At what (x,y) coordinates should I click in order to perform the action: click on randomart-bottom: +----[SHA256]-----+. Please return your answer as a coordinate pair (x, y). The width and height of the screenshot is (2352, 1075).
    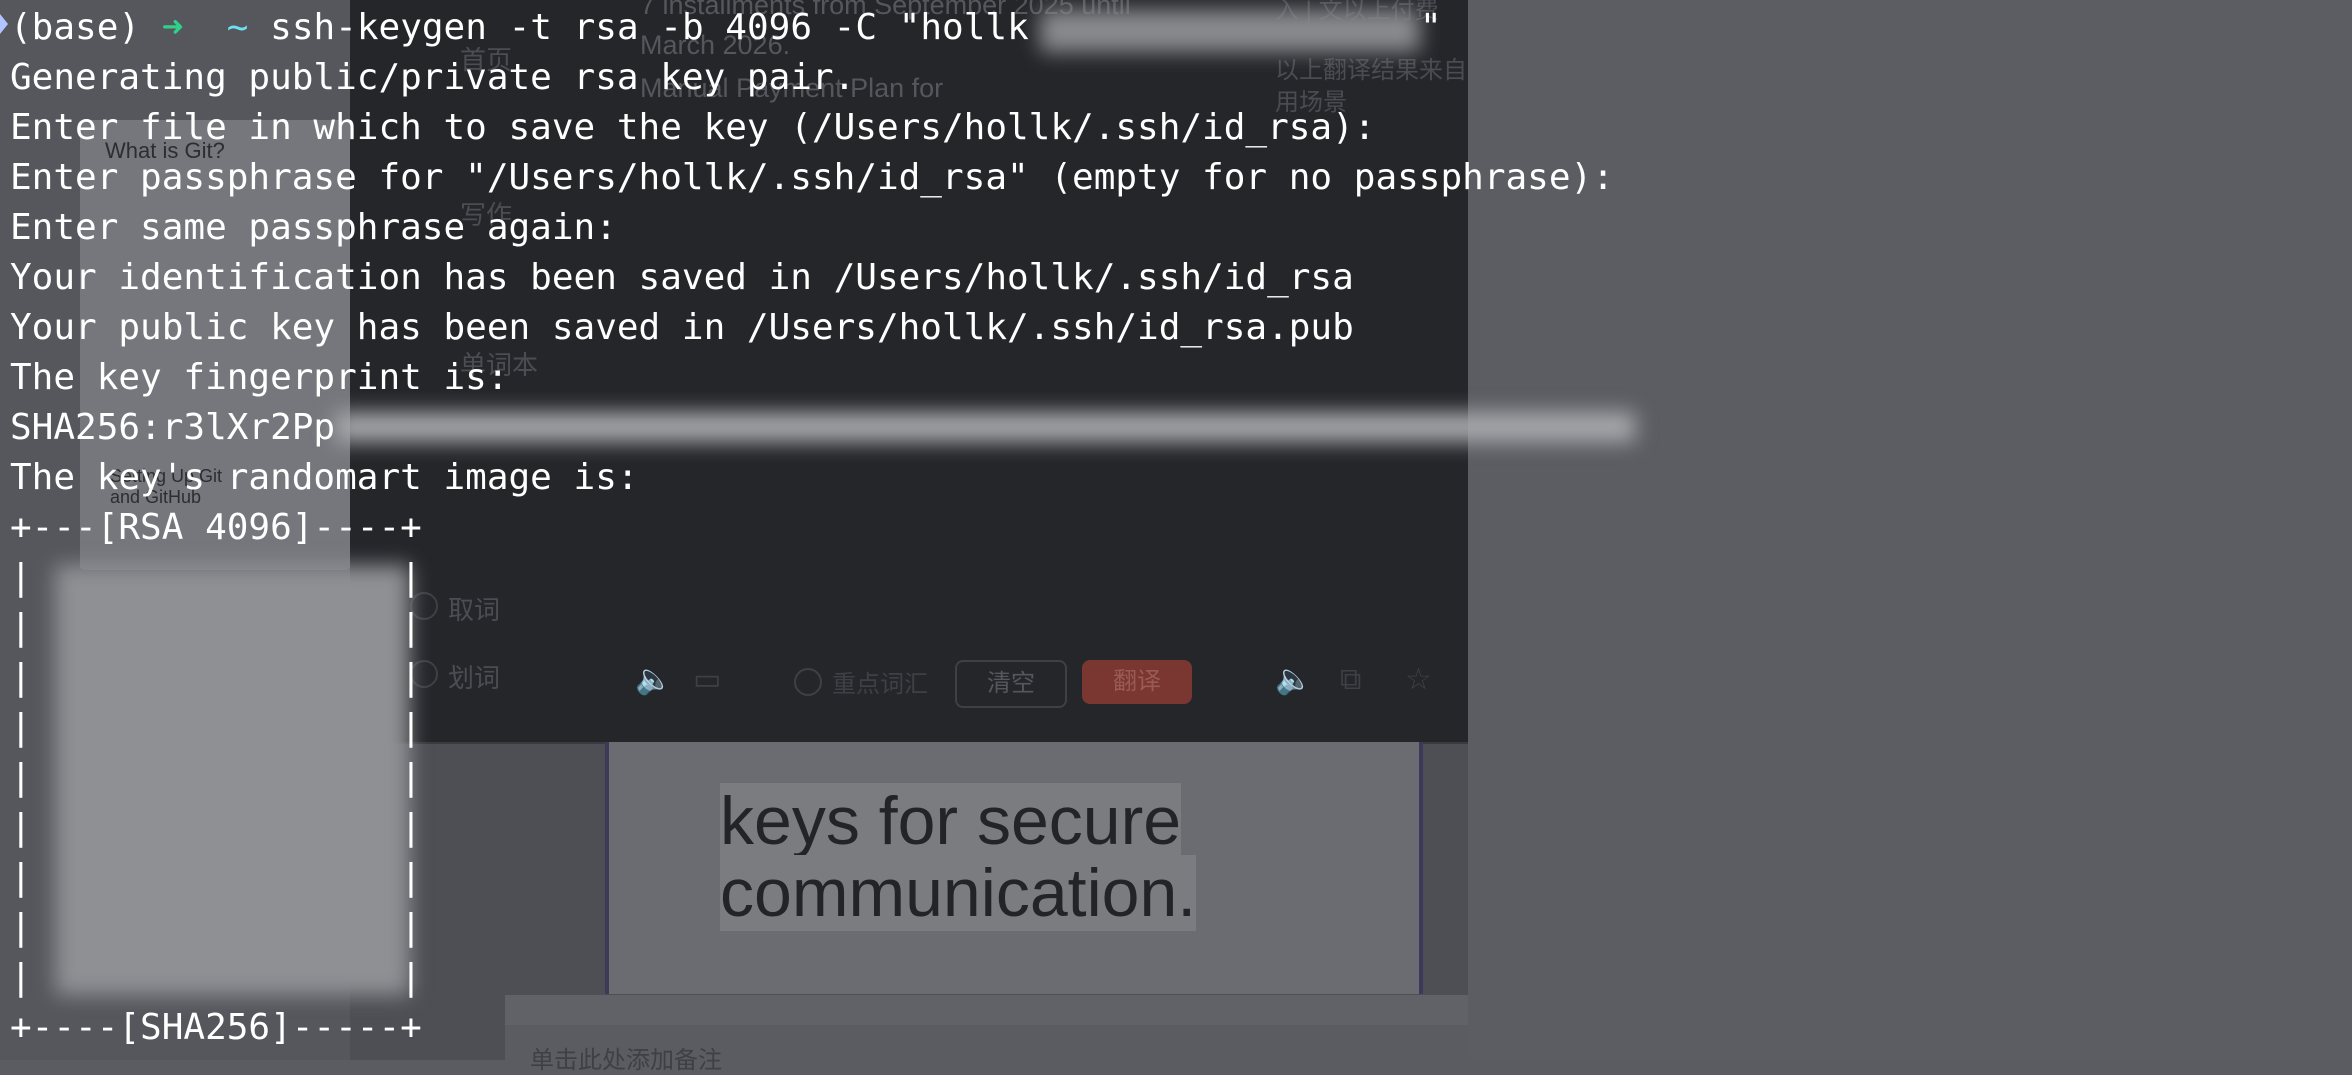
    Looking at the image, I should click on (216, 1027).